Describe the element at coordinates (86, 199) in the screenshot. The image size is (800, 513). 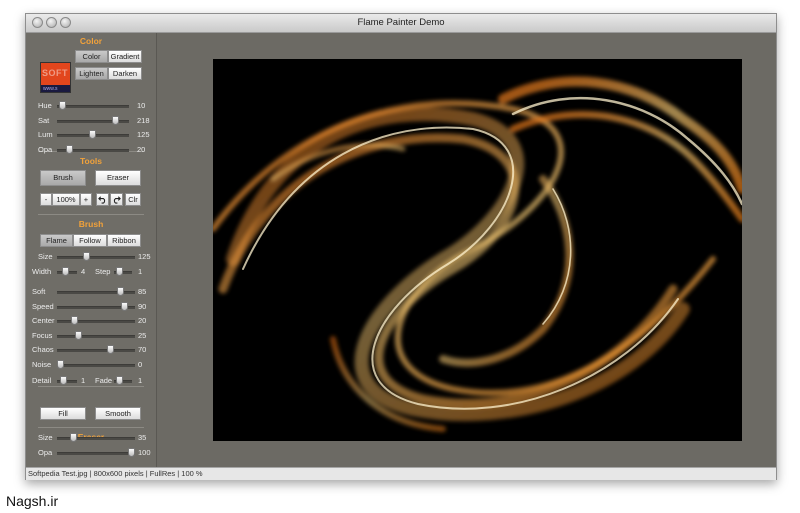
I see `zoom-in-button: +` at that location.